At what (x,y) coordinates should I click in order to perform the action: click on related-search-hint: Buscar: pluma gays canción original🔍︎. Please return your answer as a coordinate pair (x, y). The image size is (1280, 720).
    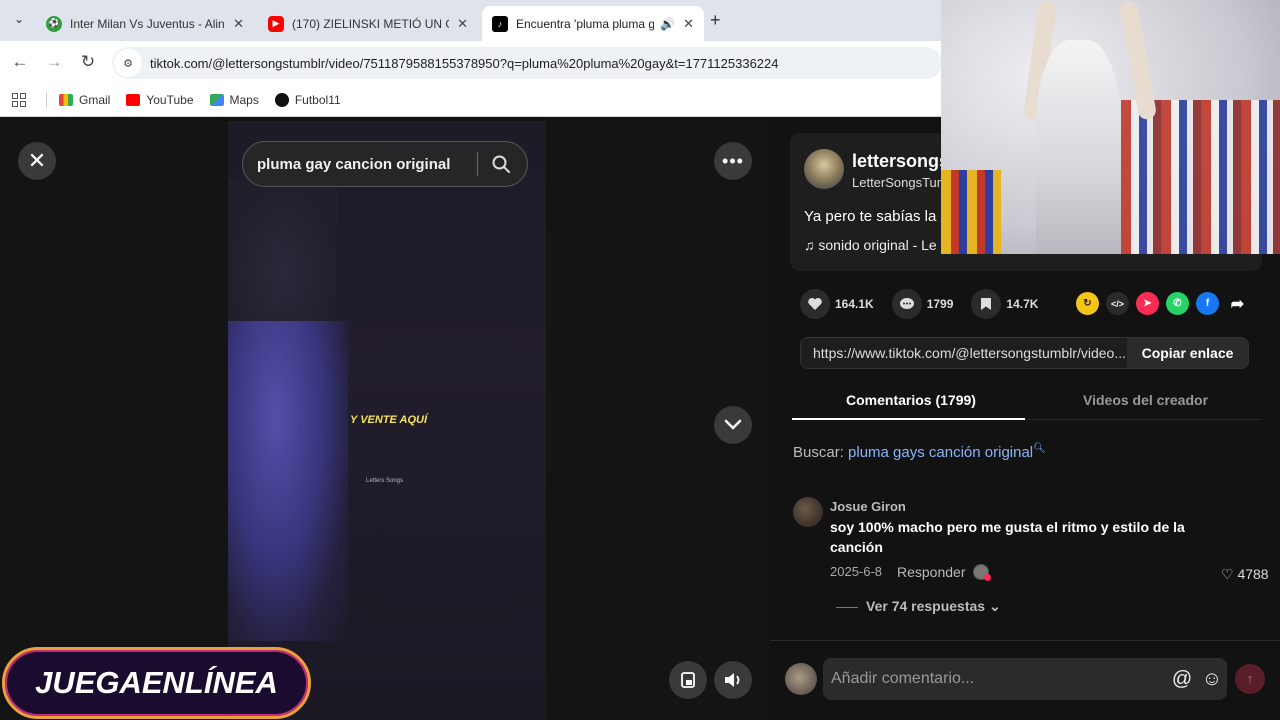
    Looking at the image, I should click on (919, 452).